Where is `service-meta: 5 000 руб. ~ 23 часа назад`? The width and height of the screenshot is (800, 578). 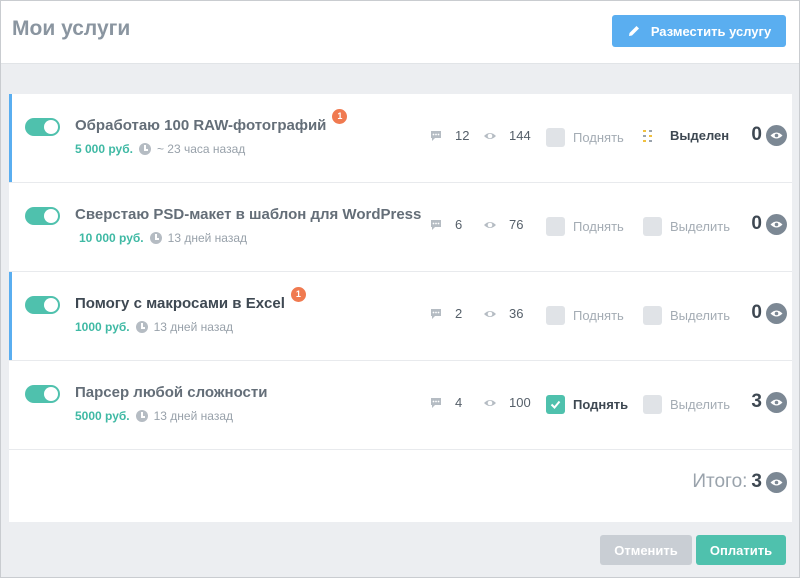
service-meta: 5 000 руб. ~ 23 часа назад is located at coordinates (160, 149).